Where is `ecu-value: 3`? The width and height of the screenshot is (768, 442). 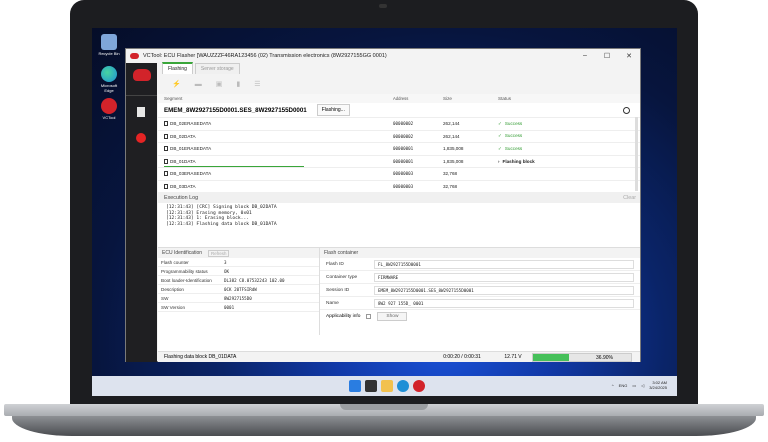 ecu-value: 3 is located at coordinates (225, 262).